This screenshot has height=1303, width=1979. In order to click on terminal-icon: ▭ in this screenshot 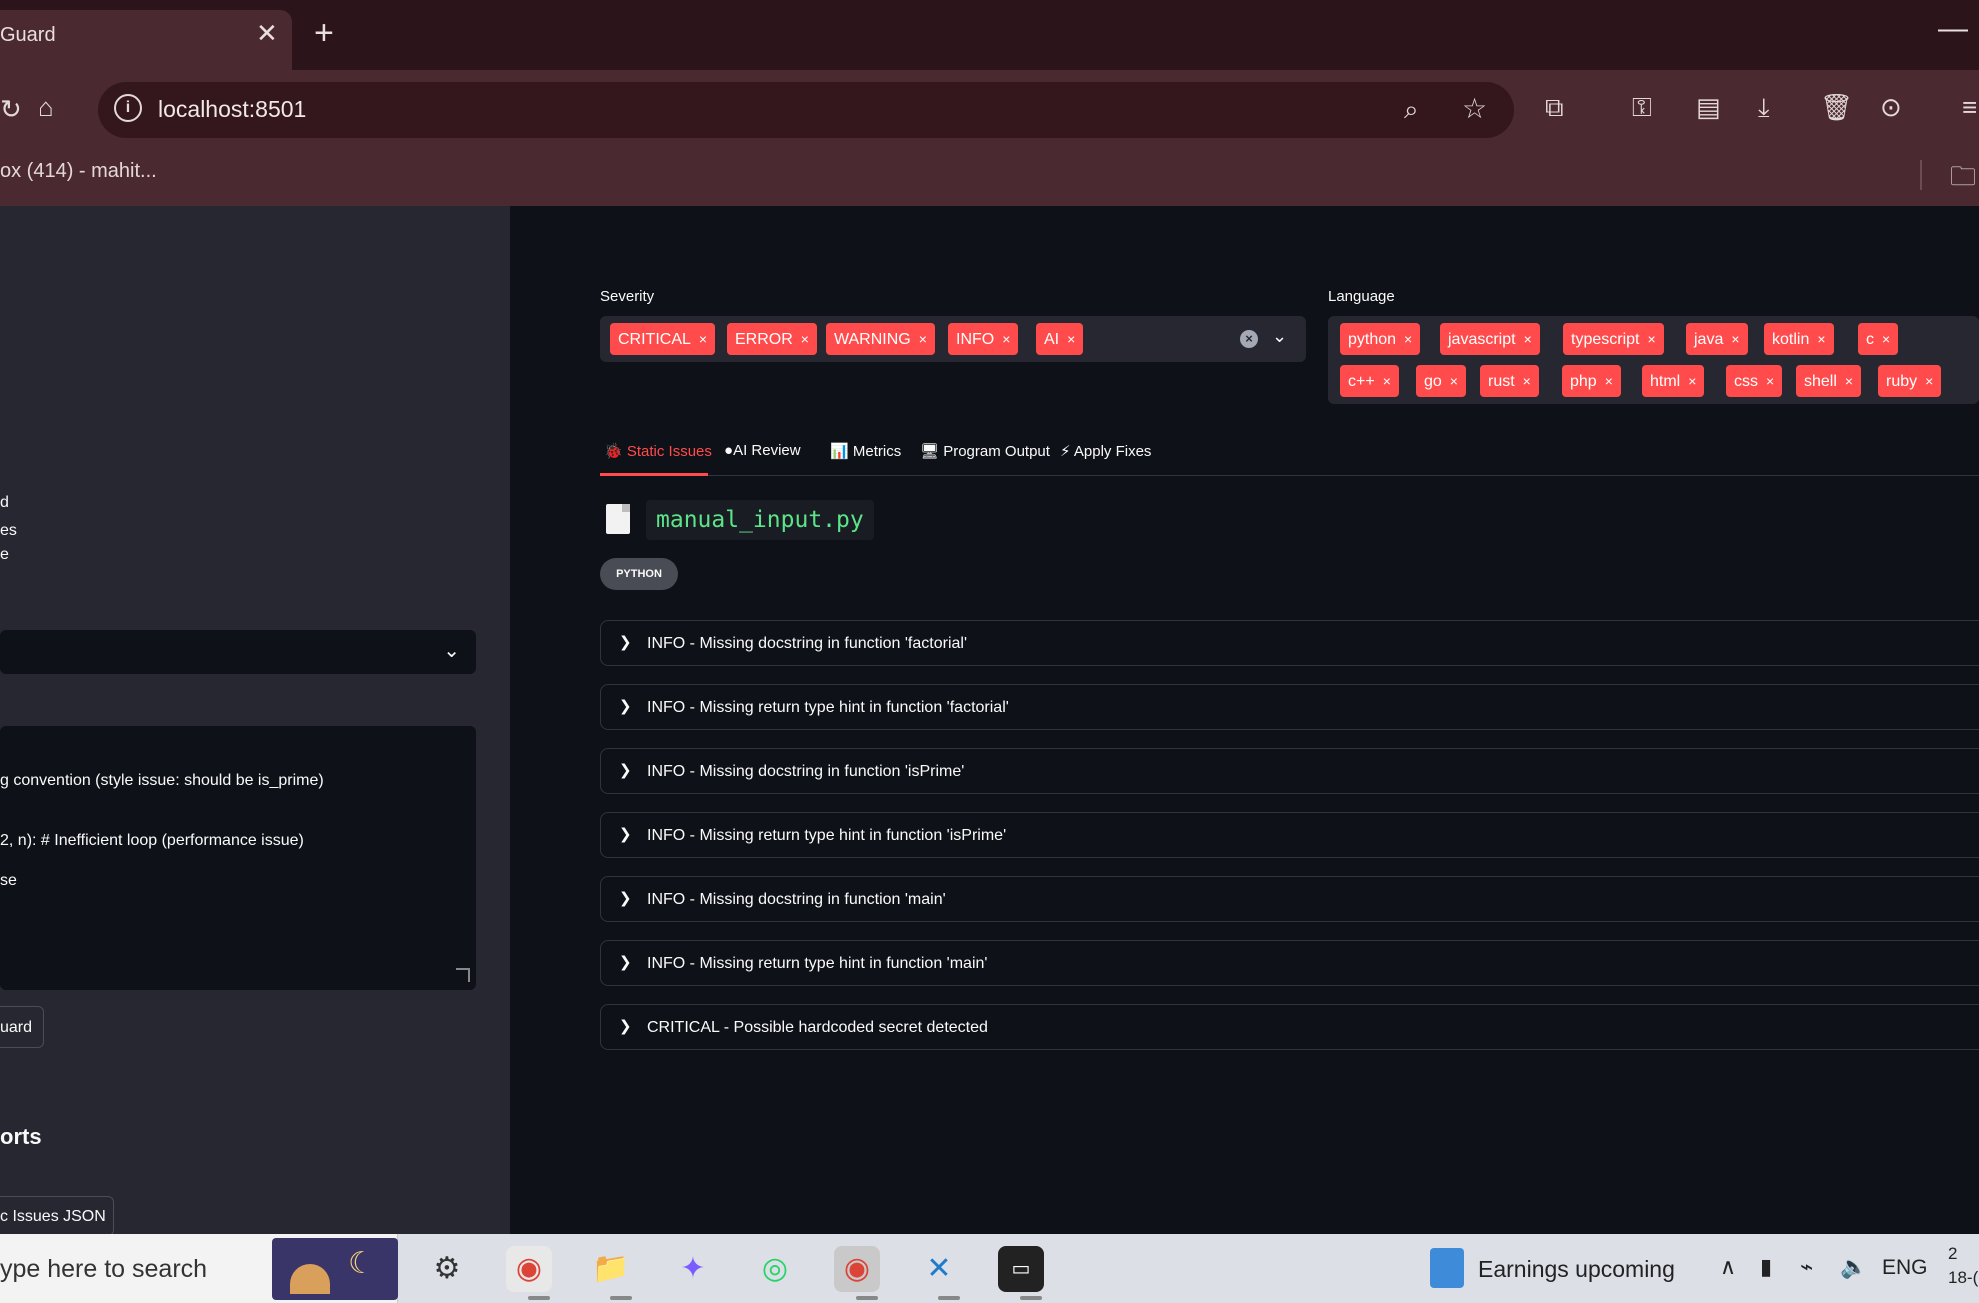, I will do `click(1021, 1269)`.